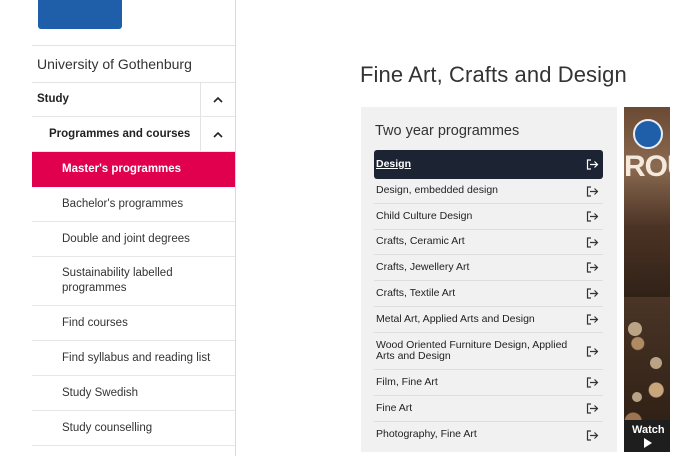 The width and height of the screenshot is (700, 458). I want to click on programme-link-jewellery-art: Crafts, Jewellery Art, so click(488, 268).